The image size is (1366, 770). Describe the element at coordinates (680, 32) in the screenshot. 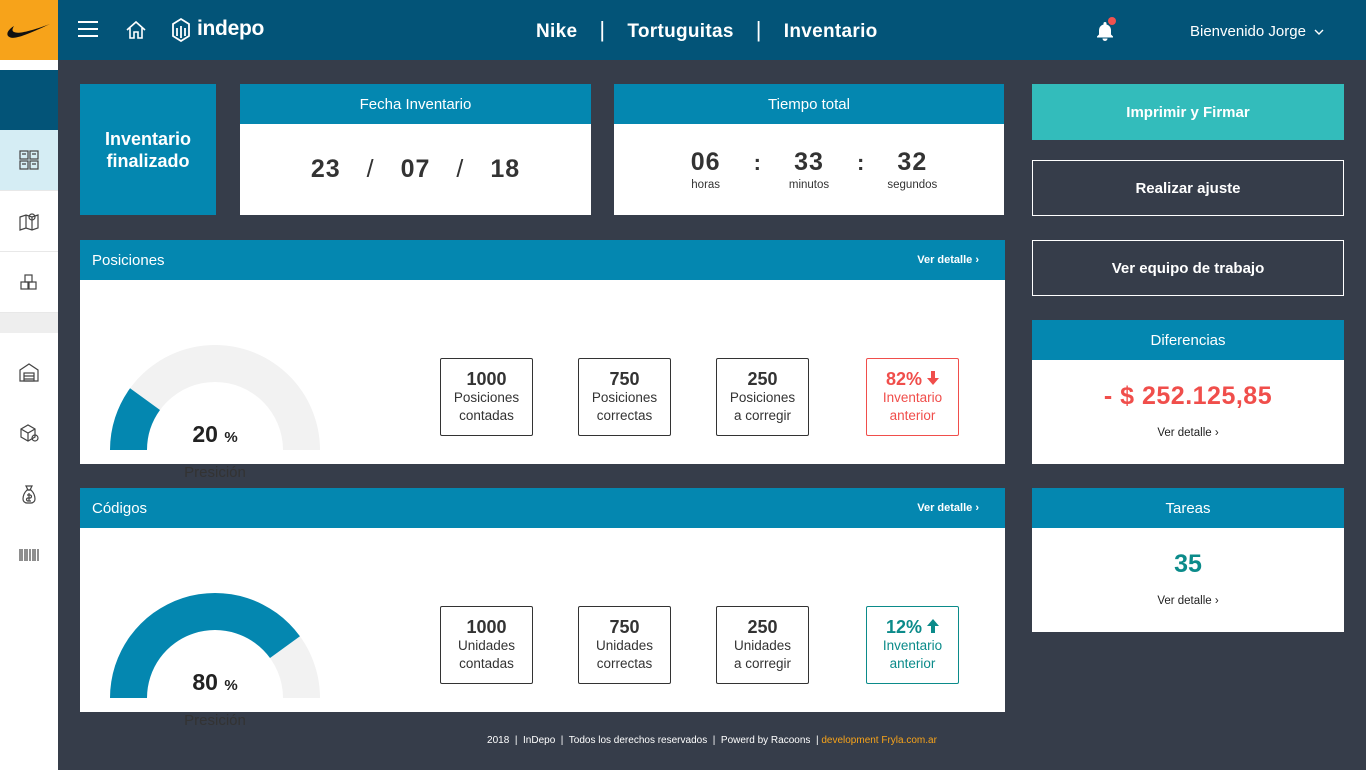

I see `breadcrumb-site: Tortuguitas` at that location.